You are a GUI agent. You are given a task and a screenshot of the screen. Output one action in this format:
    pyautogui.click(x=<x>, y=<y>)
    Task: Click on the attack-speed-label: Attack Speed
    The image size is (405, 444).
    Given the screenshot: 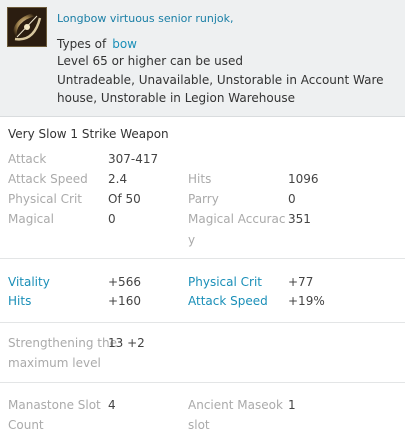 What is the action you would take?
    pyautogui.click(x=48, y=179)
    